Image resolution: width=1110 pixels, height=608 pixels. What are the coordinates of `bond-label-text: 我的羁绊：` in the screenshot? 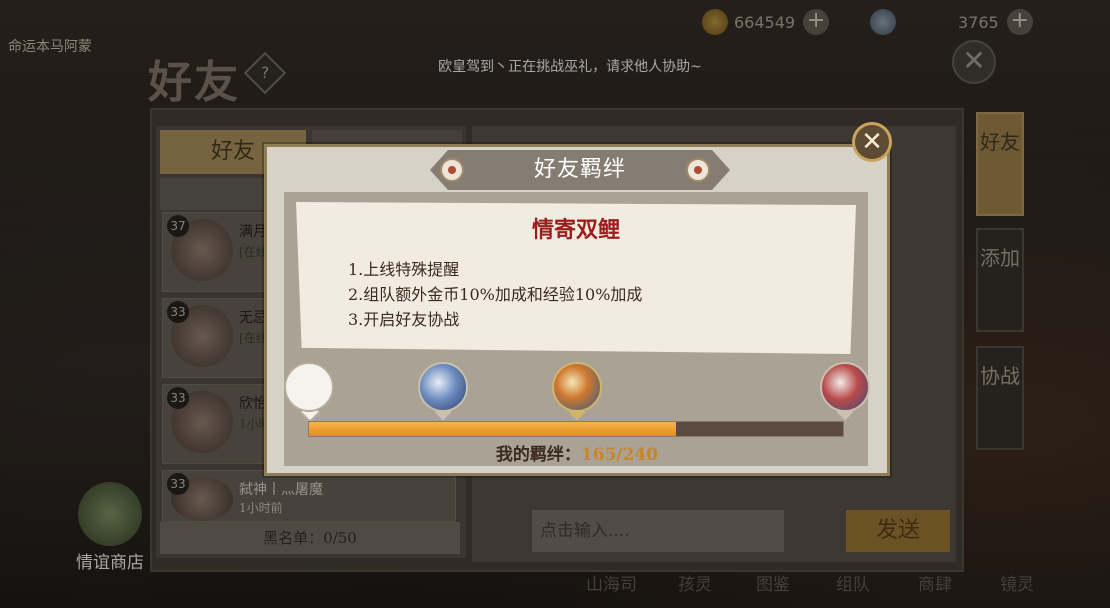 It's located at (538, 455).